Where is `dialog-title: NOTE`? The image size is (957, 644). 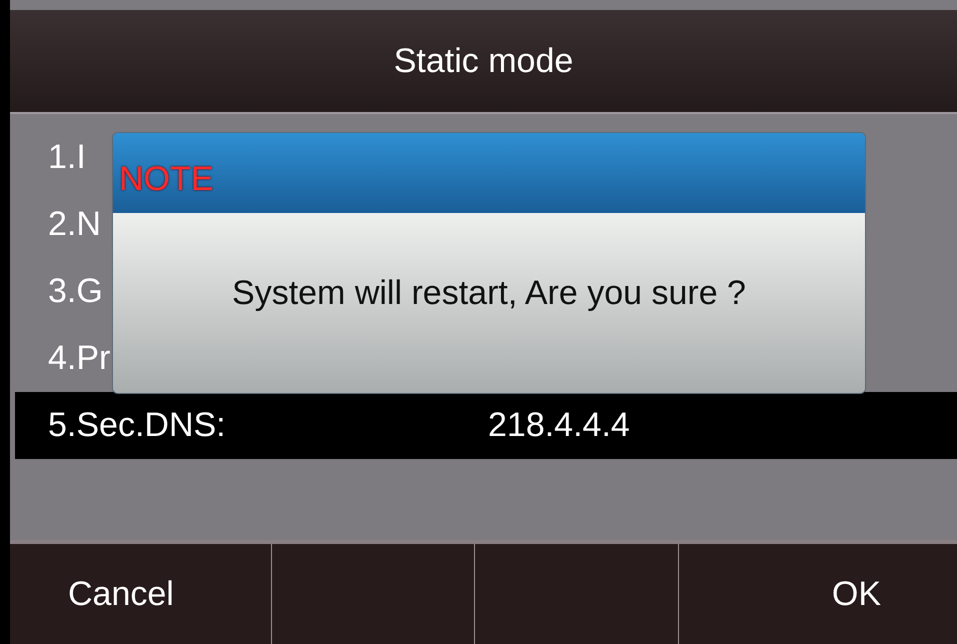
dialog-title: NOTE is located at coordinates (166, 179).